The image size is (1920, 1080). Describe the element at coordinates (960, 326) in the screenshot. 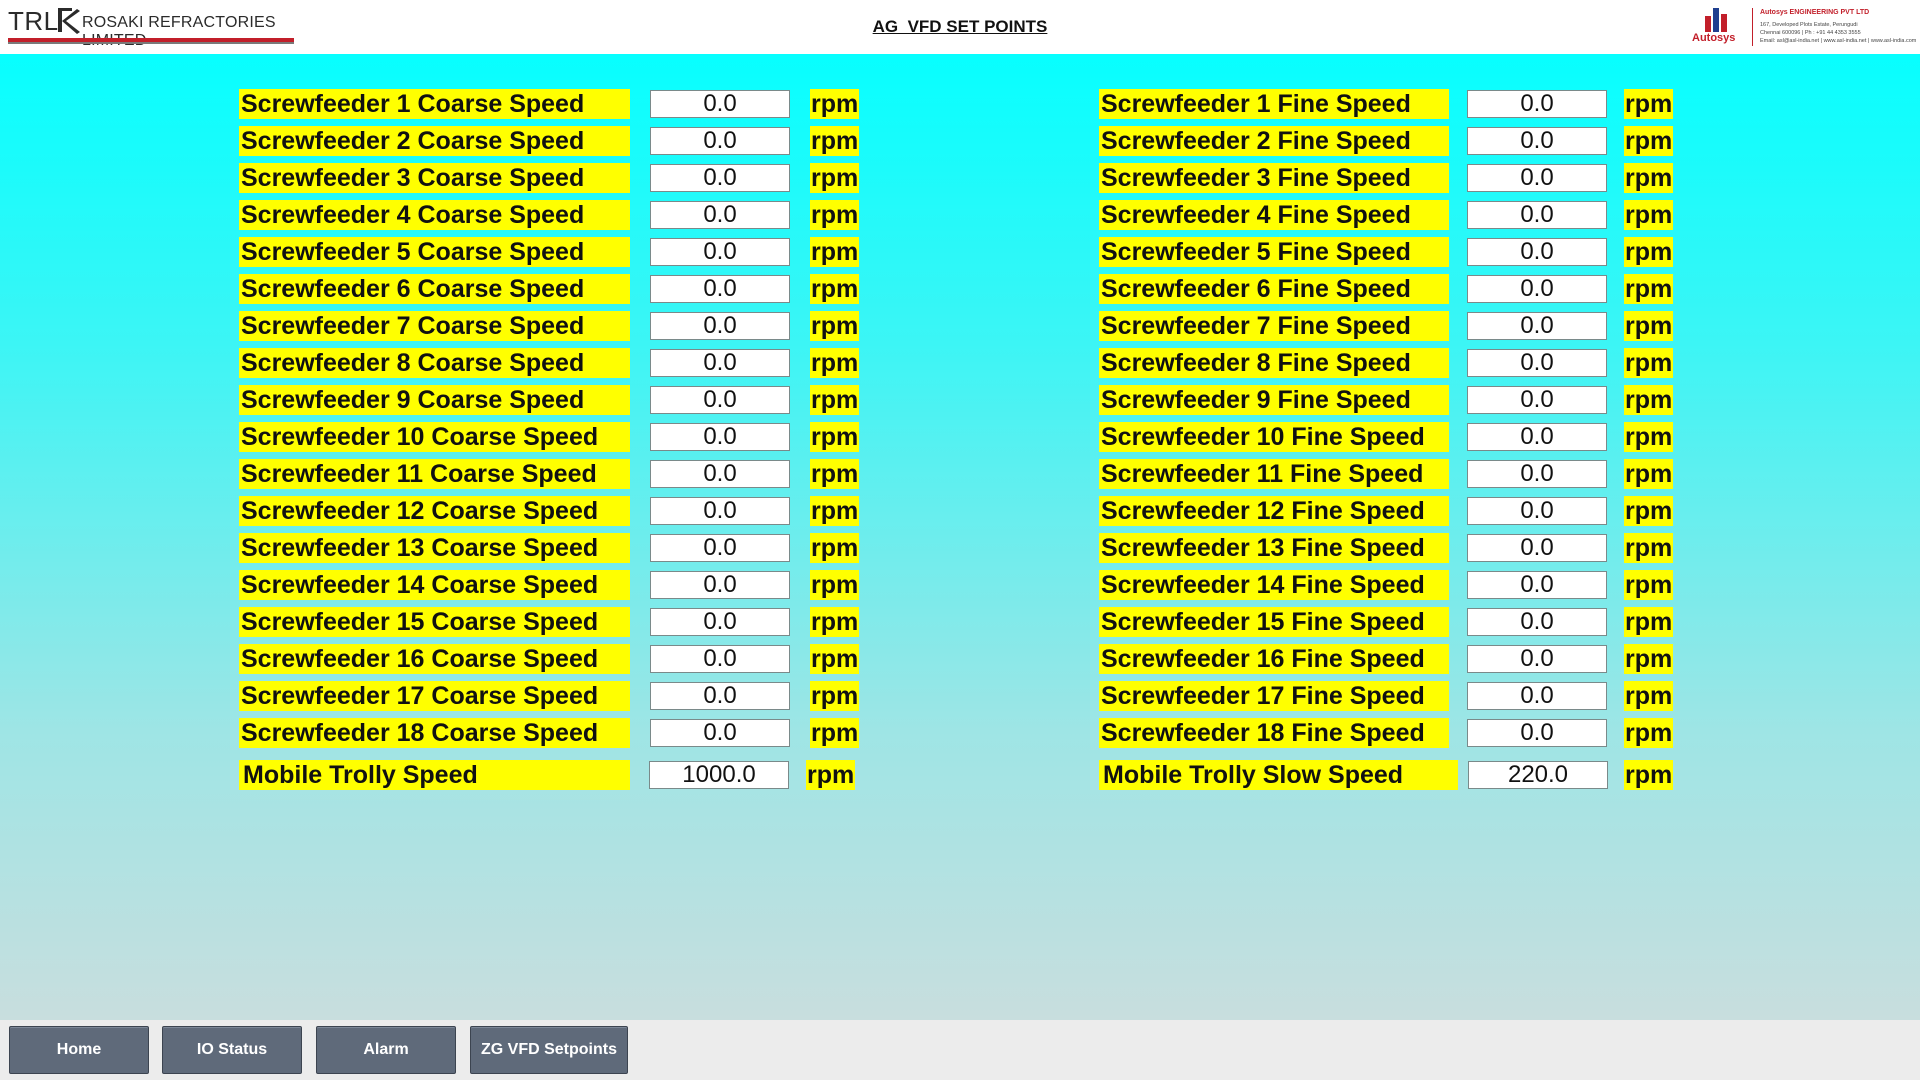

I see `setpoint-row: Screwfeeder 7 Fine Speed 0.0 rpm` at that location.